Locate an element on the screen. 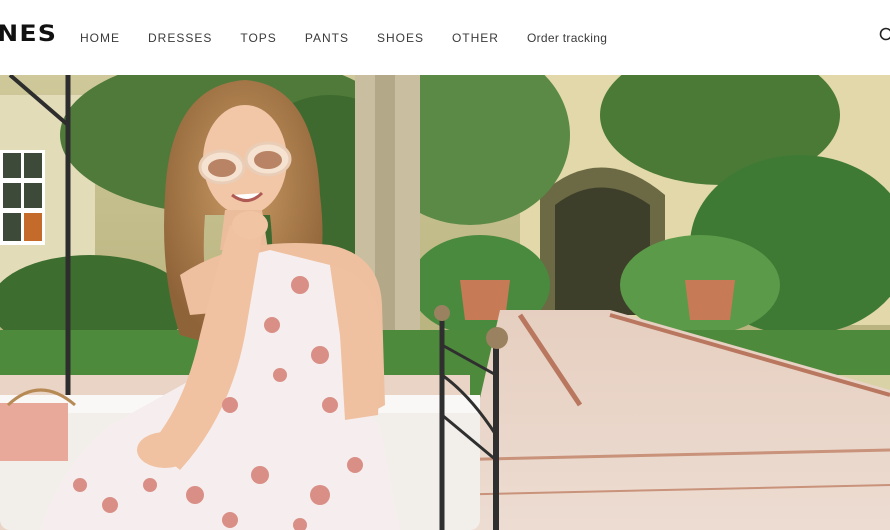  nav-tops: TOPS is located at coordinates (258, 38).